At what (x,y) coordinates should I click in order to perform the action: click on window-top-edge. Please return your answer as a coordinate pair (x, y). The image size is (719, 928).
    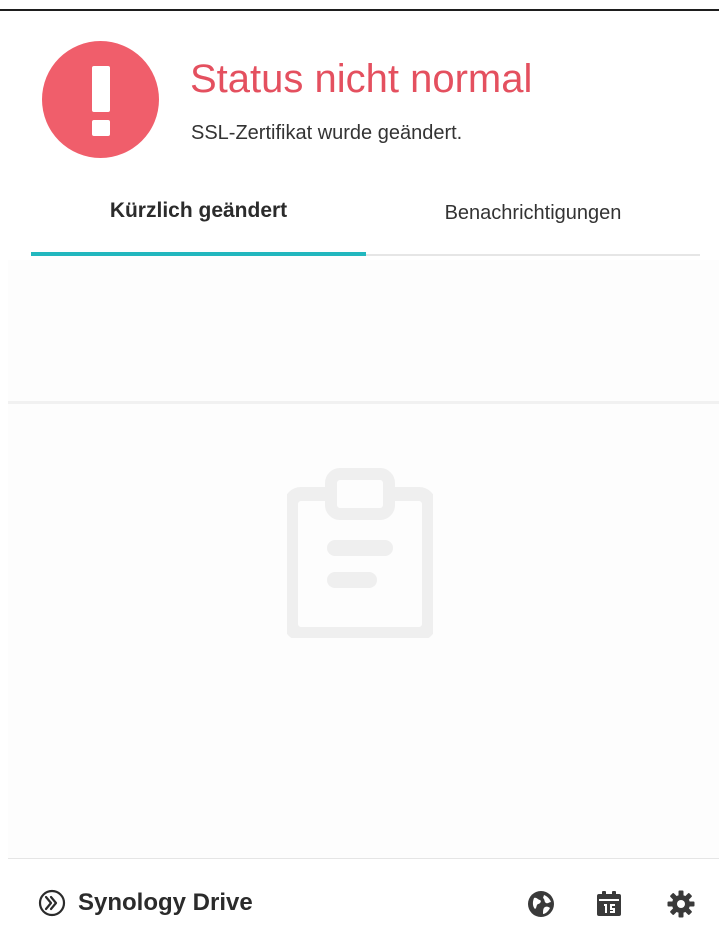
    Looking at the image, I should click on (359, 4).